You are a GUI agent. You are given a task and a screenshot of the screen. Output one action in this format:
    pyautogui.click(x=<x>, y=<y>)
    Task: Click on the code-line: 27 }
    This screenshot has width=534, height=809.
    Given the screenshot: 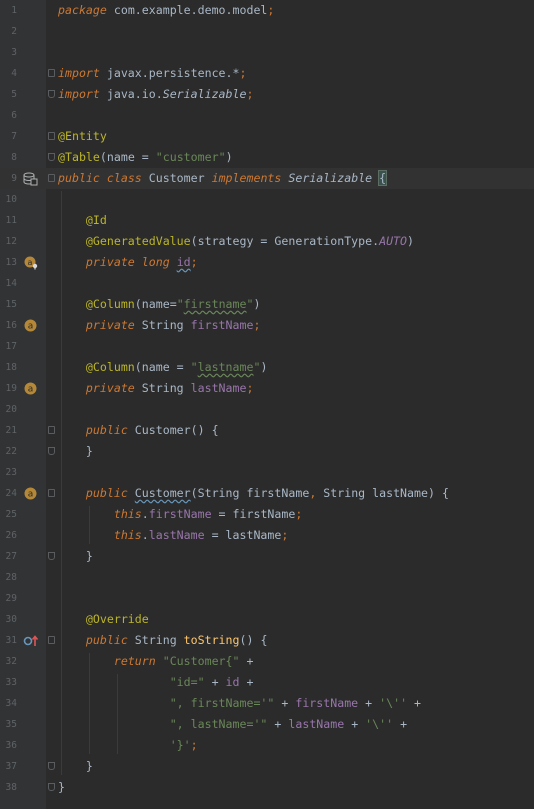 What is the action you would take?
    pyautogui.click(x=267, y=556)
    